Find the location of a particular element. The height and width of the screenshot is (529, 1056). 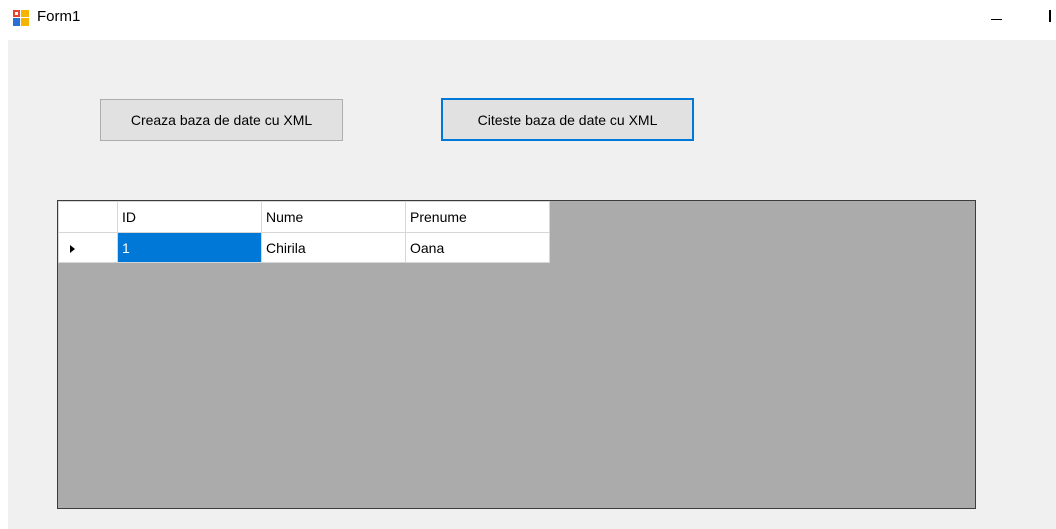

create-database-button: Creaza baza de date cu XML is located at coordinates (221, 120).